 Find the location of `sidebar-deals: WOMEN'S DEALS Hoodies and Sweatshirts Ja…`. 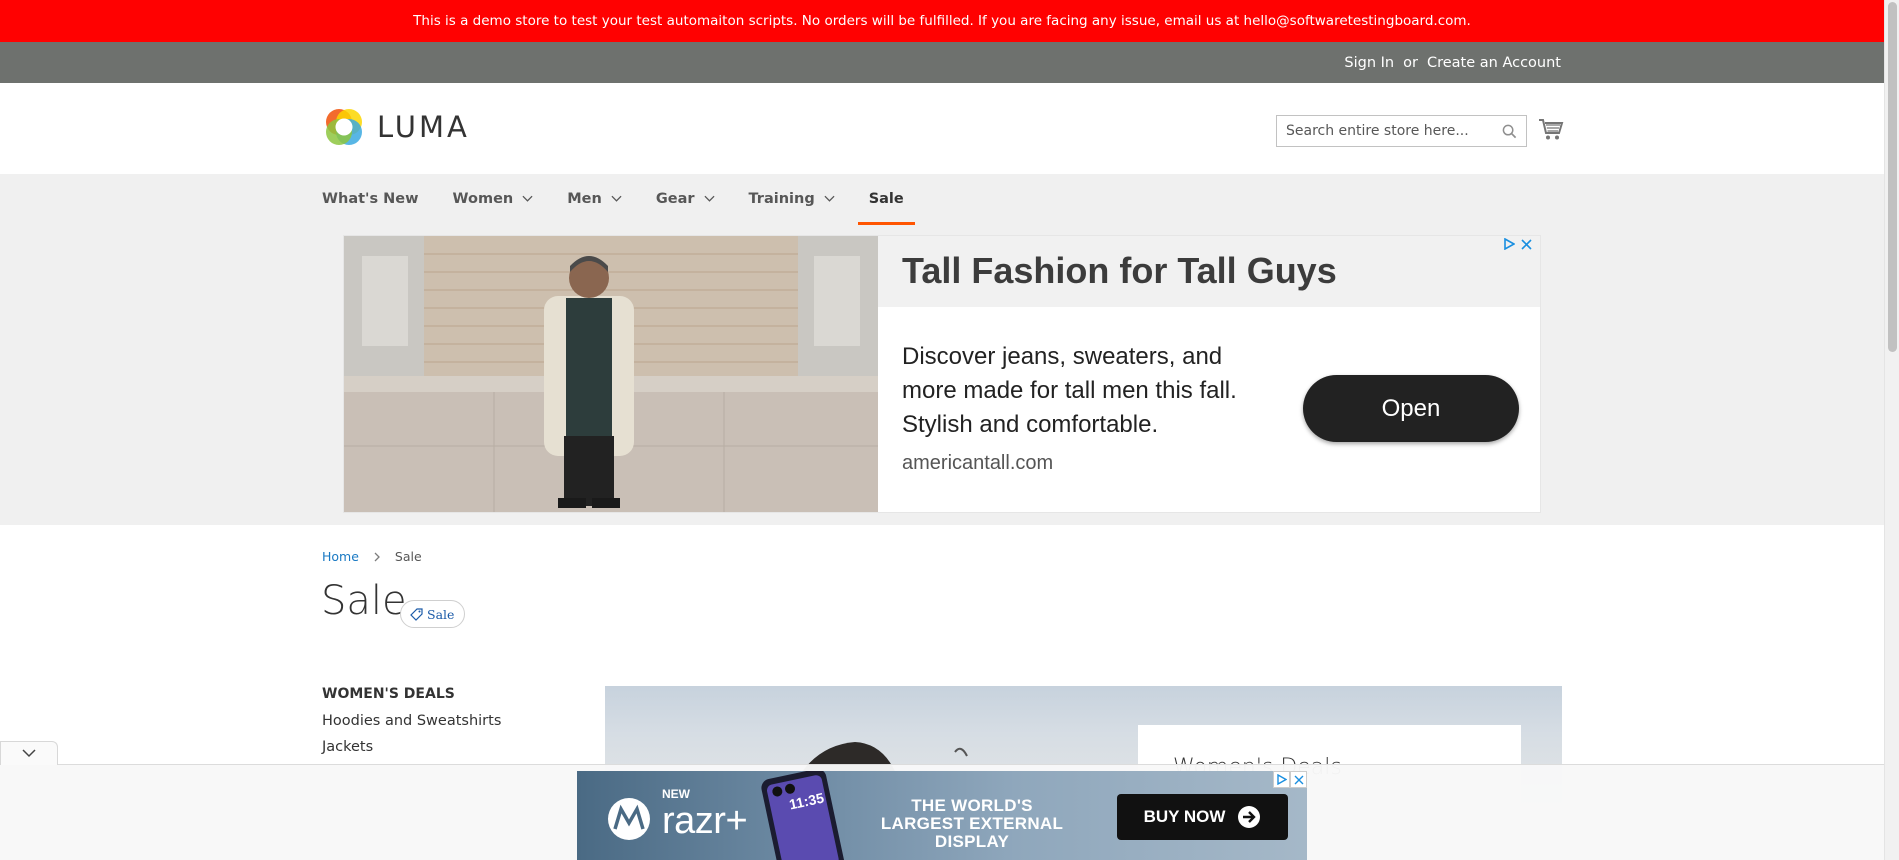

sidebar-deals: WOMEN'S DEALS Hoodies and Sweatshirts Ja… is located at coordinates (411, 725).